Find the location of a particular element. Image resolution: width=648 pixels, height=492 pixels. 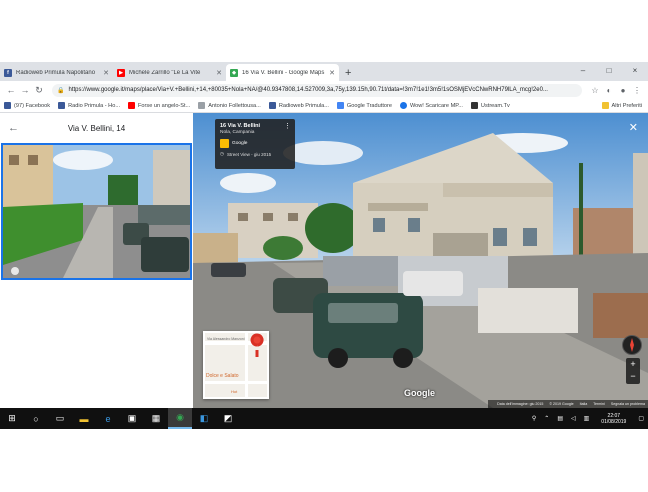

task-view-icon: ▭ is located at coordinates (60, 418).